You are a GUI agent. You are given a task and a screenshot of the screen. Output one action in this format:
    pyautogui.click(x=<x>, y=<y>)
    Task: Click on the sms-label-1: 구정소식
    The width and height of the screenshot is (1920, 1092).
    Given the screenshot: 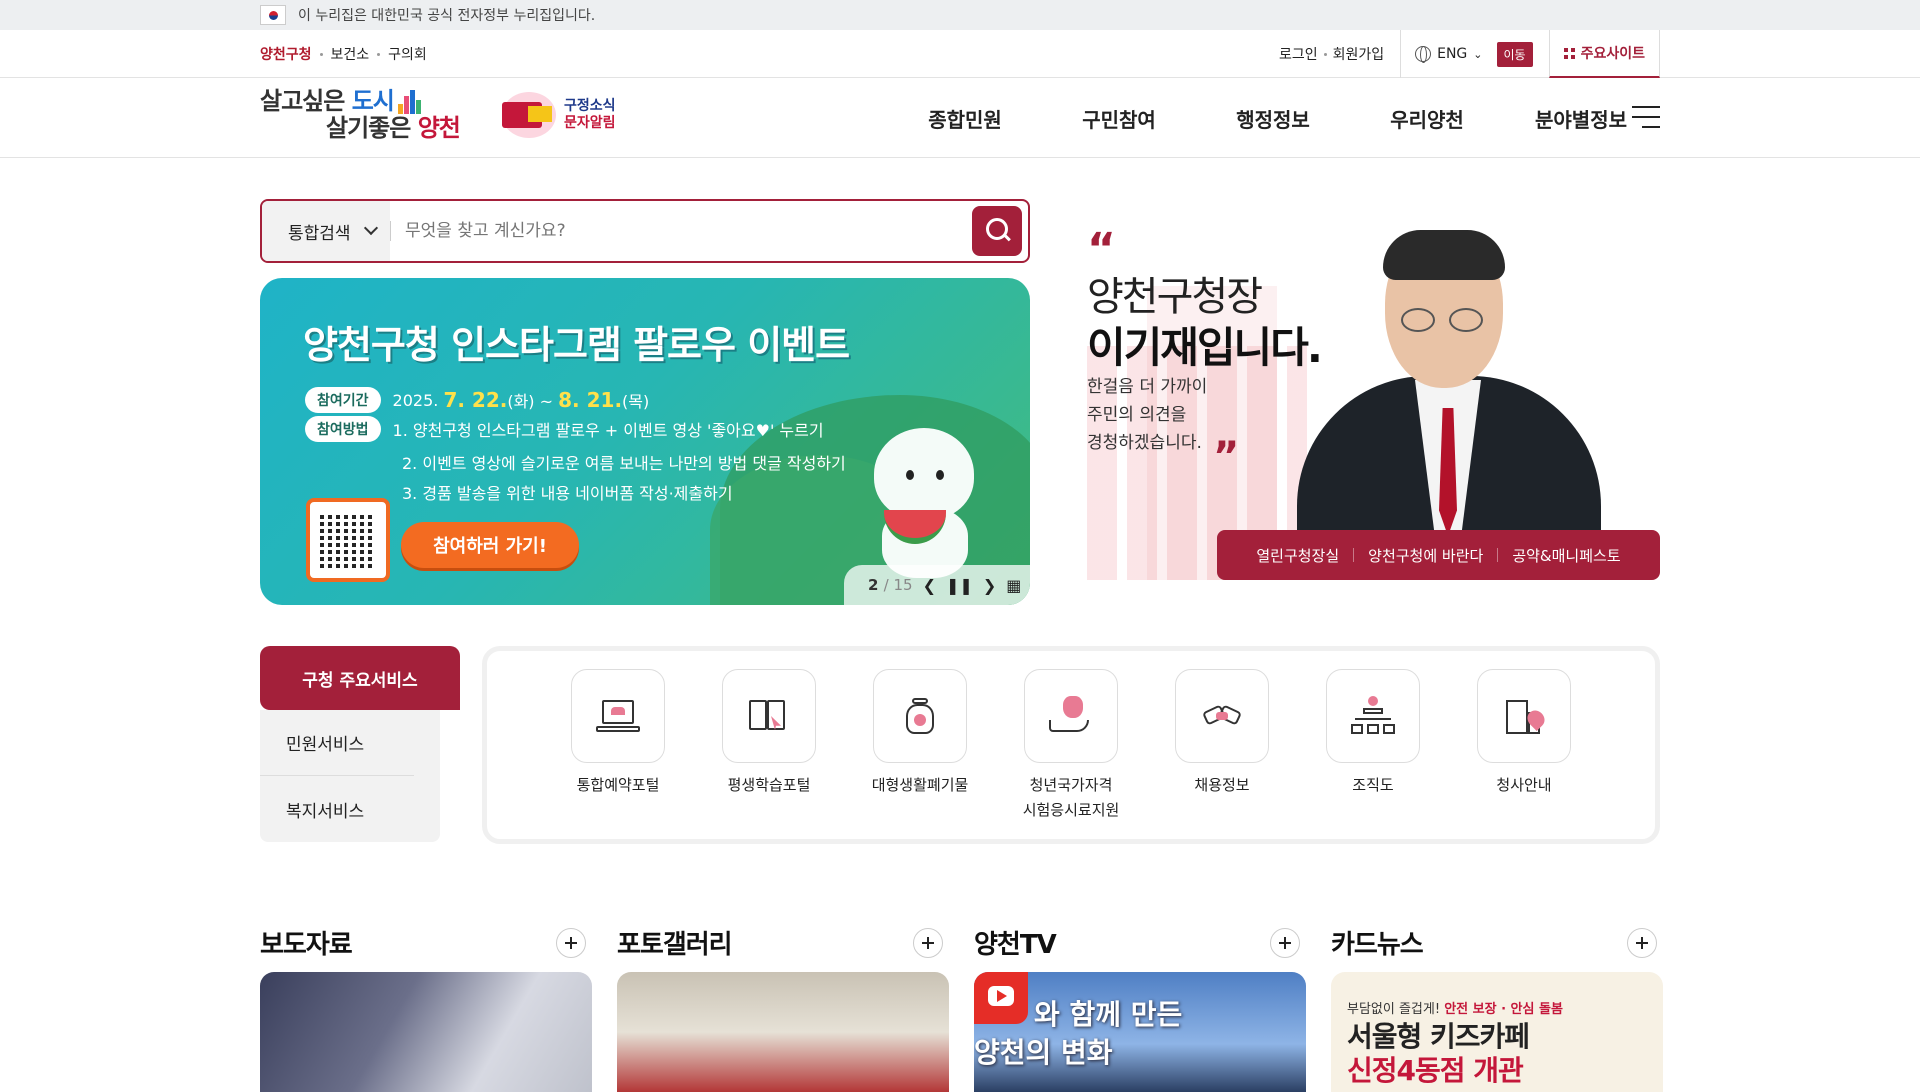 What is the action you would take?
    pyautogui.click(x=590, y=106)
    